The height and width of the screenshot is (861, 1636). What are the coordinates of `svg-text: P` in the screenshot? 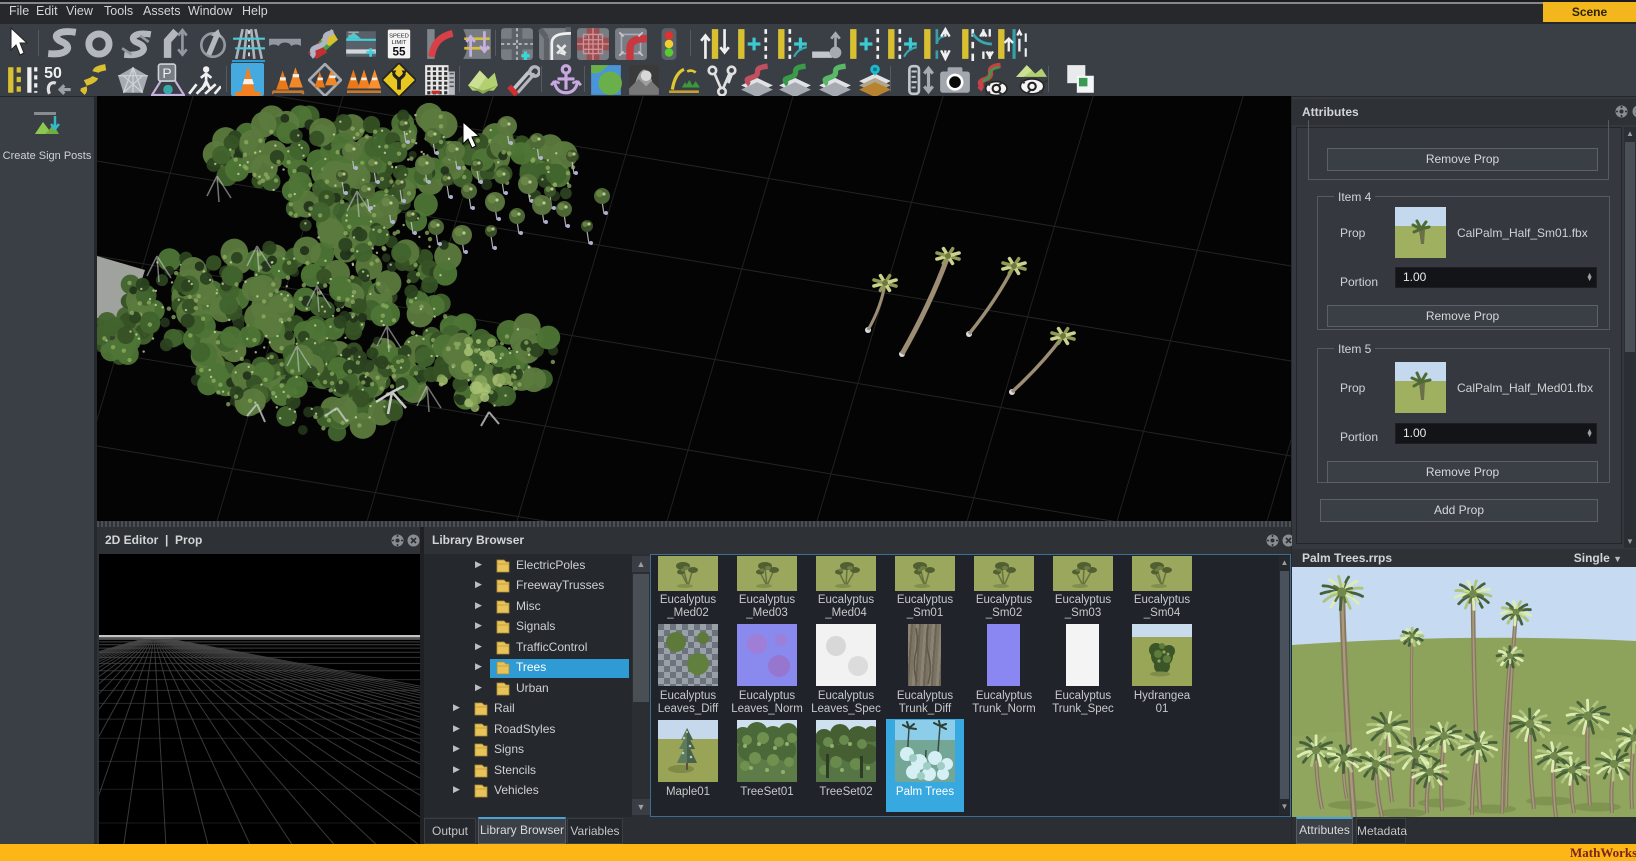 It's located at (166, 73).